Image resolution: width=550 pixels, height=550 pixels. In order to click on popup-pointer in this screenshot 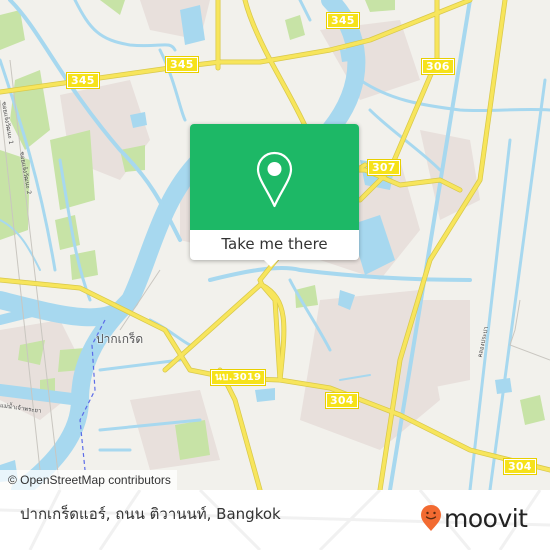, I will do `click(271, 263)`.